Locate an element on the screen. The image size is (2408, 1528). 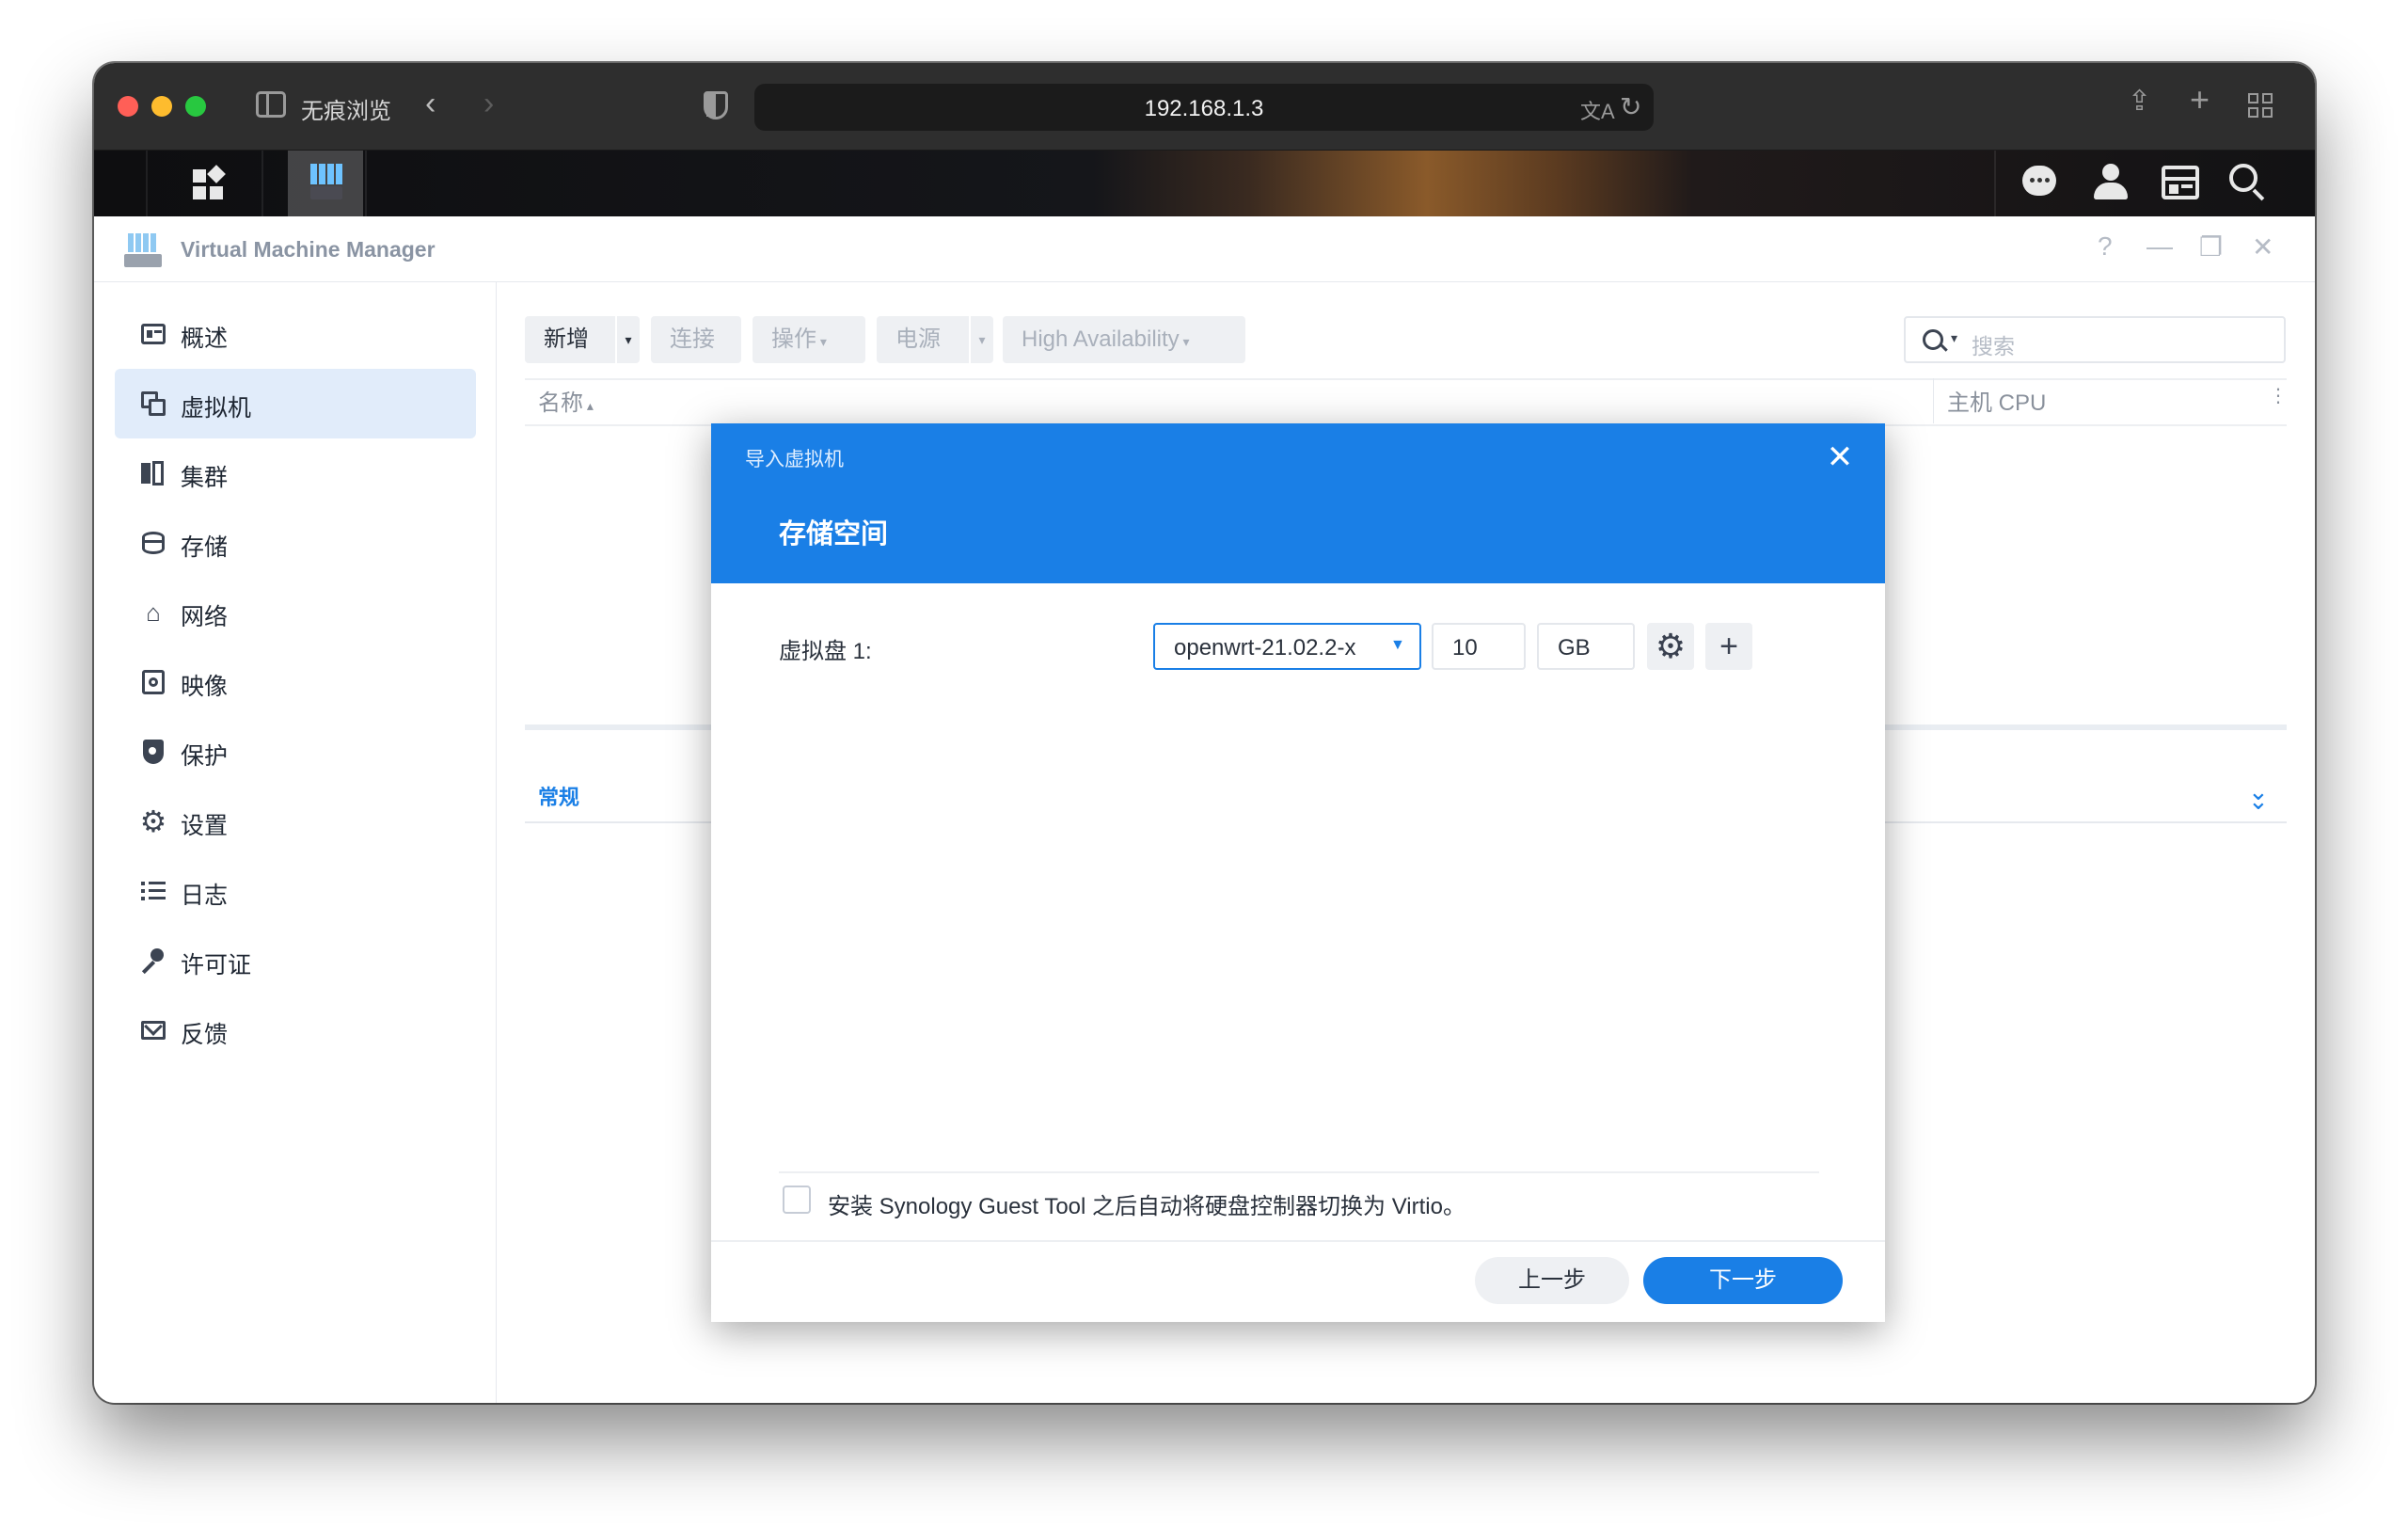
add-disk-plus-icon: + is located at coordinates (1729, 646).